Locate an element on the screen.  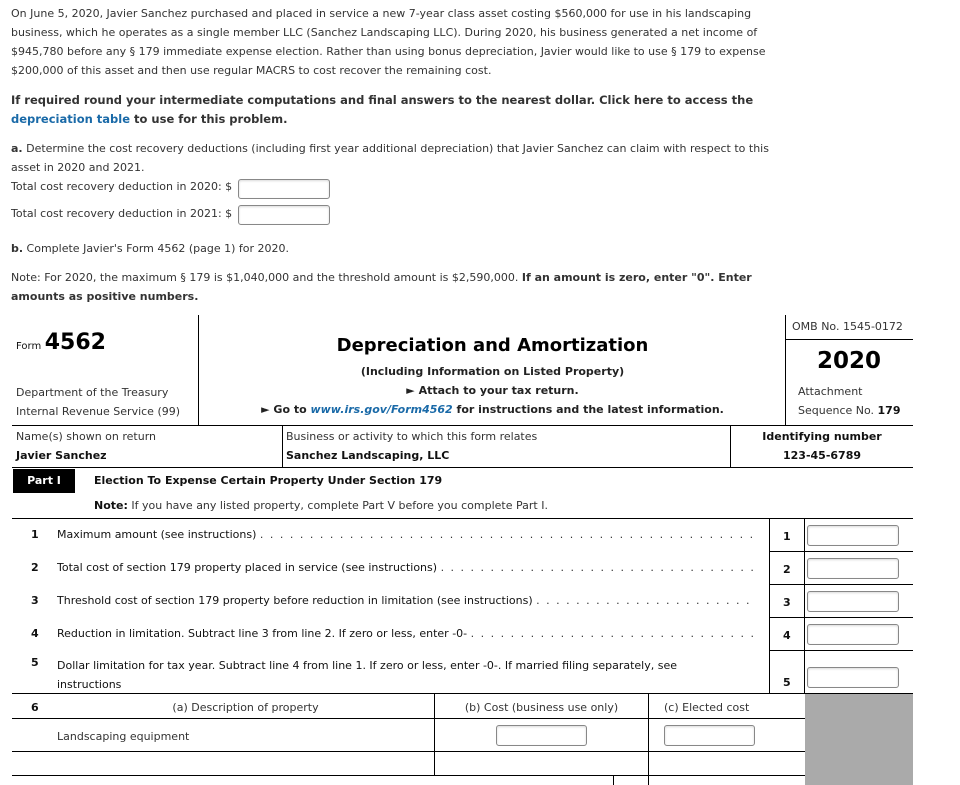
omb-number: OMB No. 1545-0172 is located at coordinates (847, 326).